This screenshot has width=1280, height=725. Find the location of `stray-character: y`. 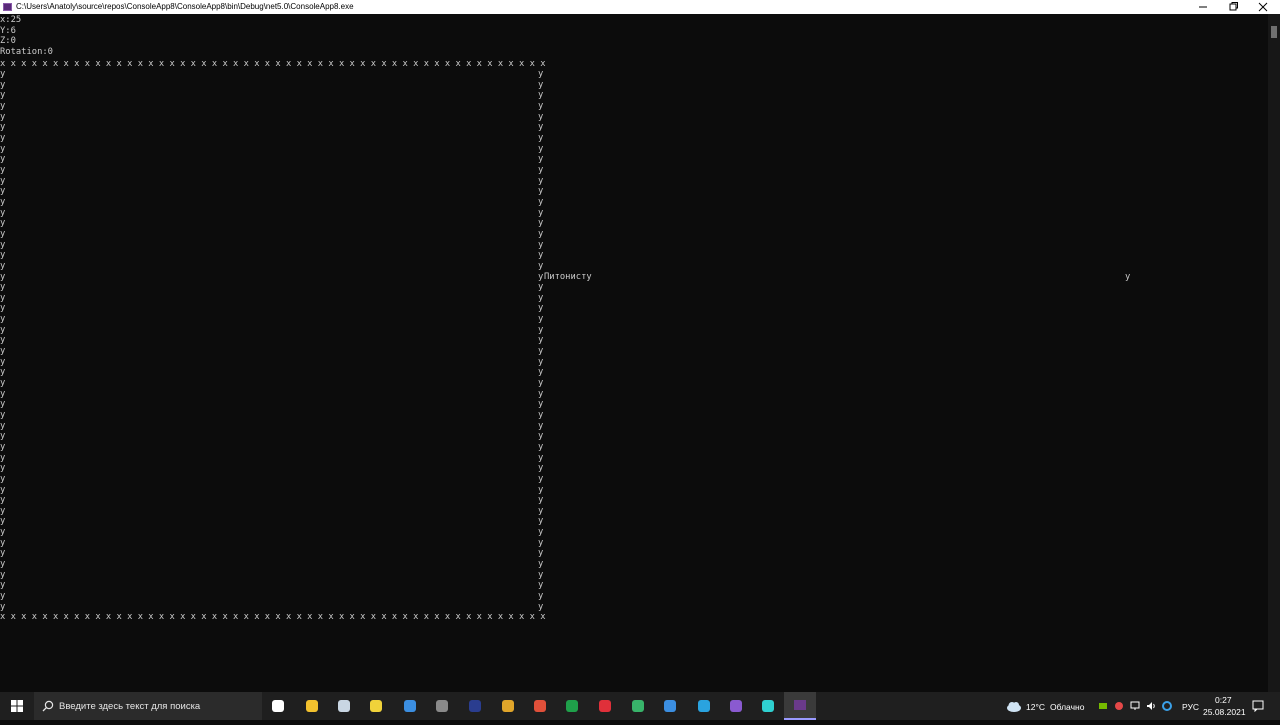

stray-character: y is located at coordinates (1128, 276).